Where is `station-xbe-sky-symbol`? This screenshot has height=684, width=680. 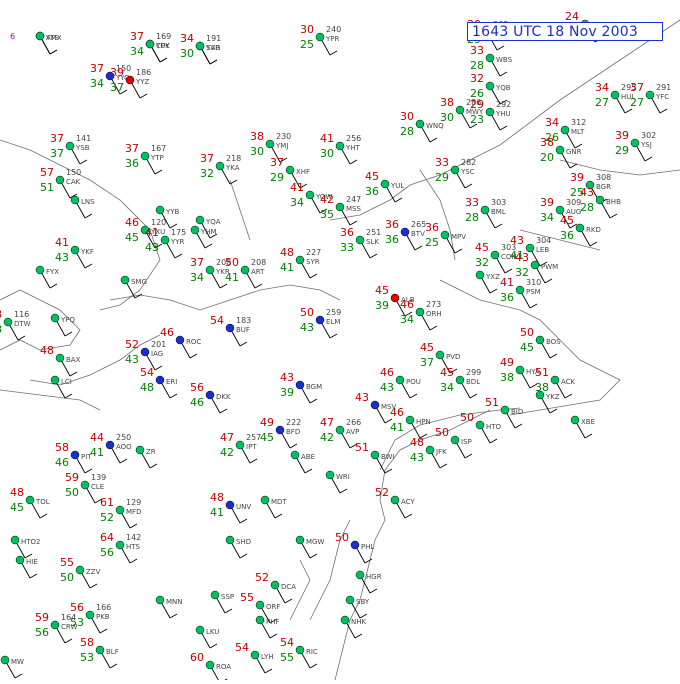 station-xbe-sky-symbol is located at coordinates (575, 420).